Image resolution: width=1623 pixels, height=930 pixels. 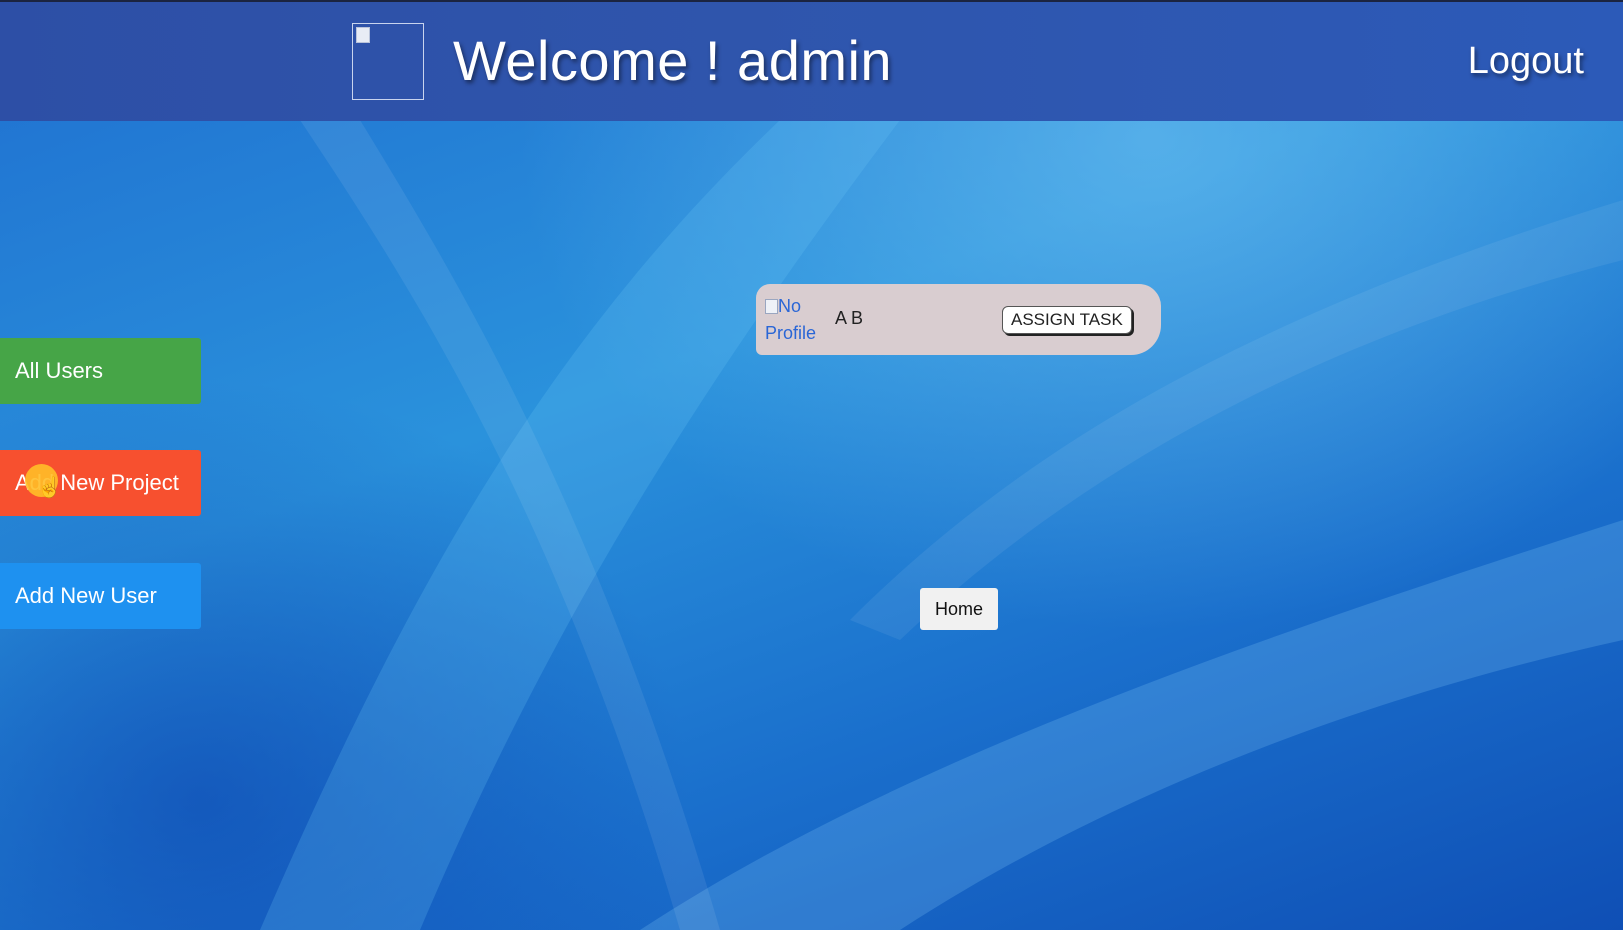 What do you see at coordinates (958, 319) in the screenshot?
I see `user-card: No Profile A B ASSIGN TASK` at bounding box center [958, 319].